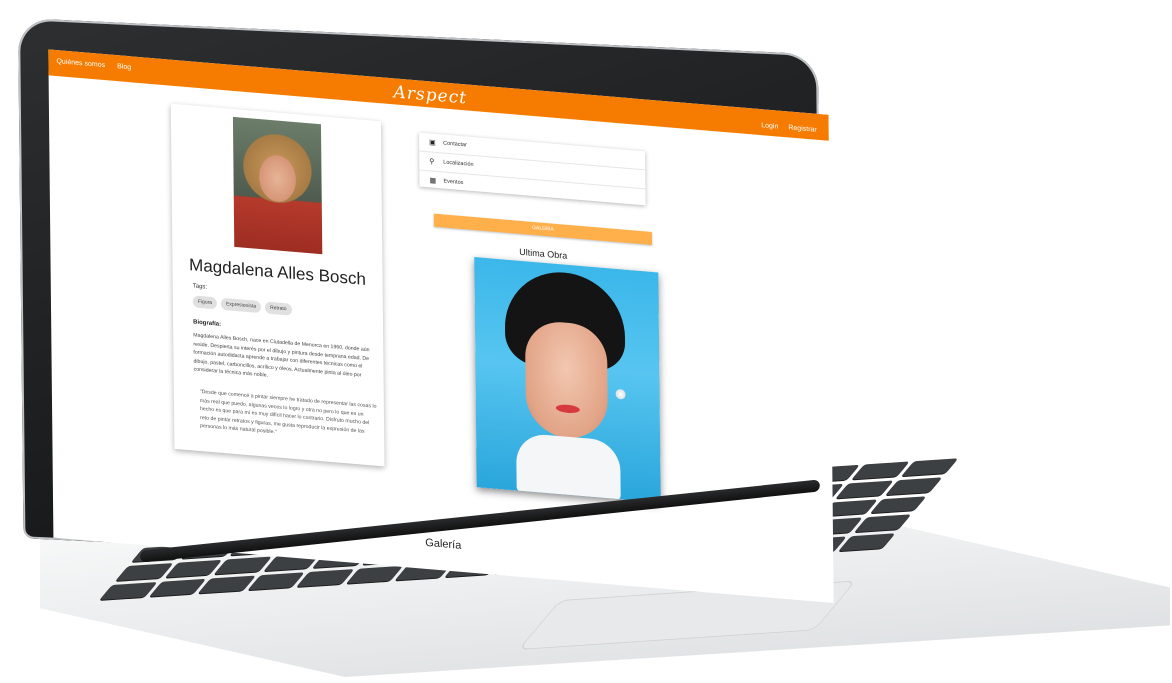  I want to click on artwork-gloves, so click(568, 467).